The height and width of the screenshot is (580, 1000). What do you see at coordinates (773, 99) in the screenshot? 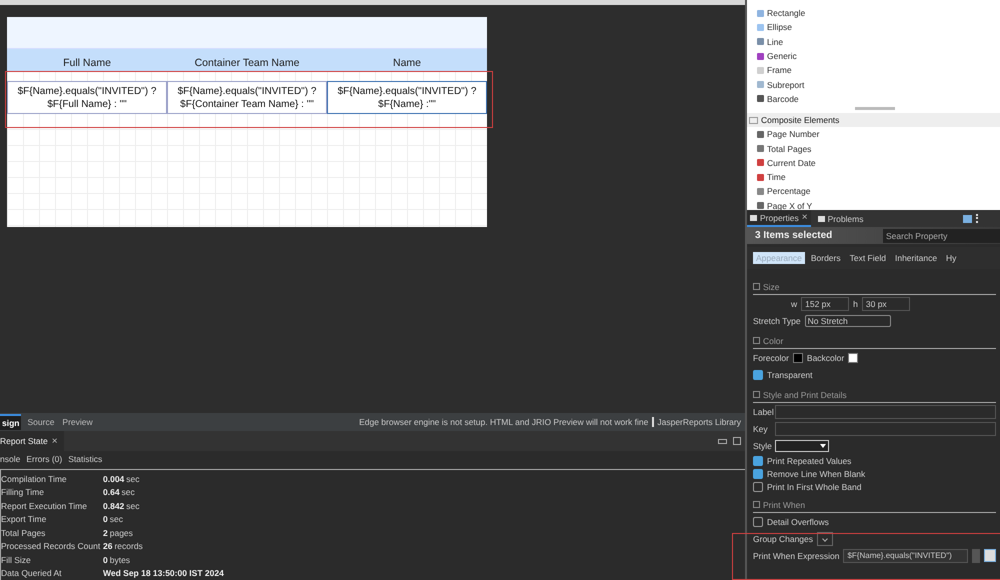
I see `palette-item: Barcode` at bounding box center [773, 99].